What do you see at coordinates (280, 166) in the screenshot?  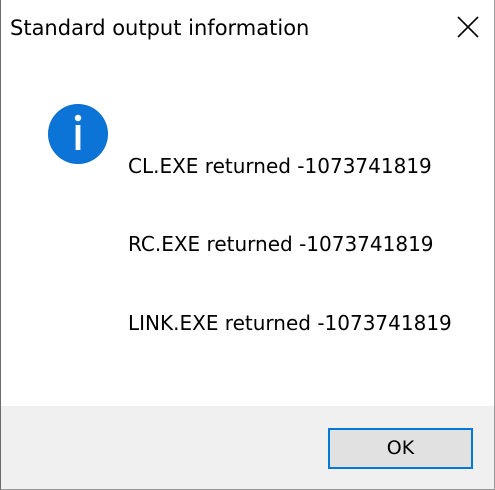 I see `message-line-cl: CL.EXE returned -1073741819` at bounding box center [280, 166].